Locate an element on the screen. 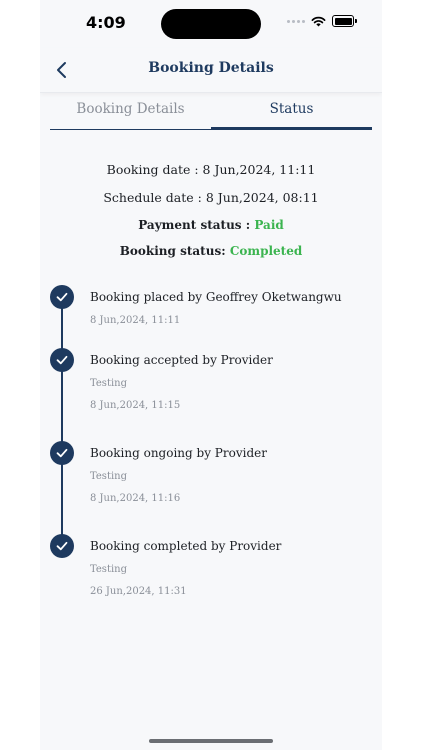  status-icons is located at coordinates (322, 21).